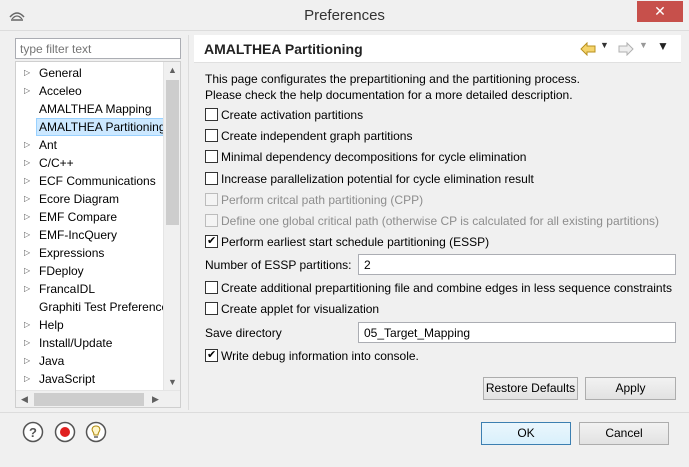 This screenshot has height=467, width=689. I want to click on debug-checkbox-label: Write debug information into console., so click(320, 356).